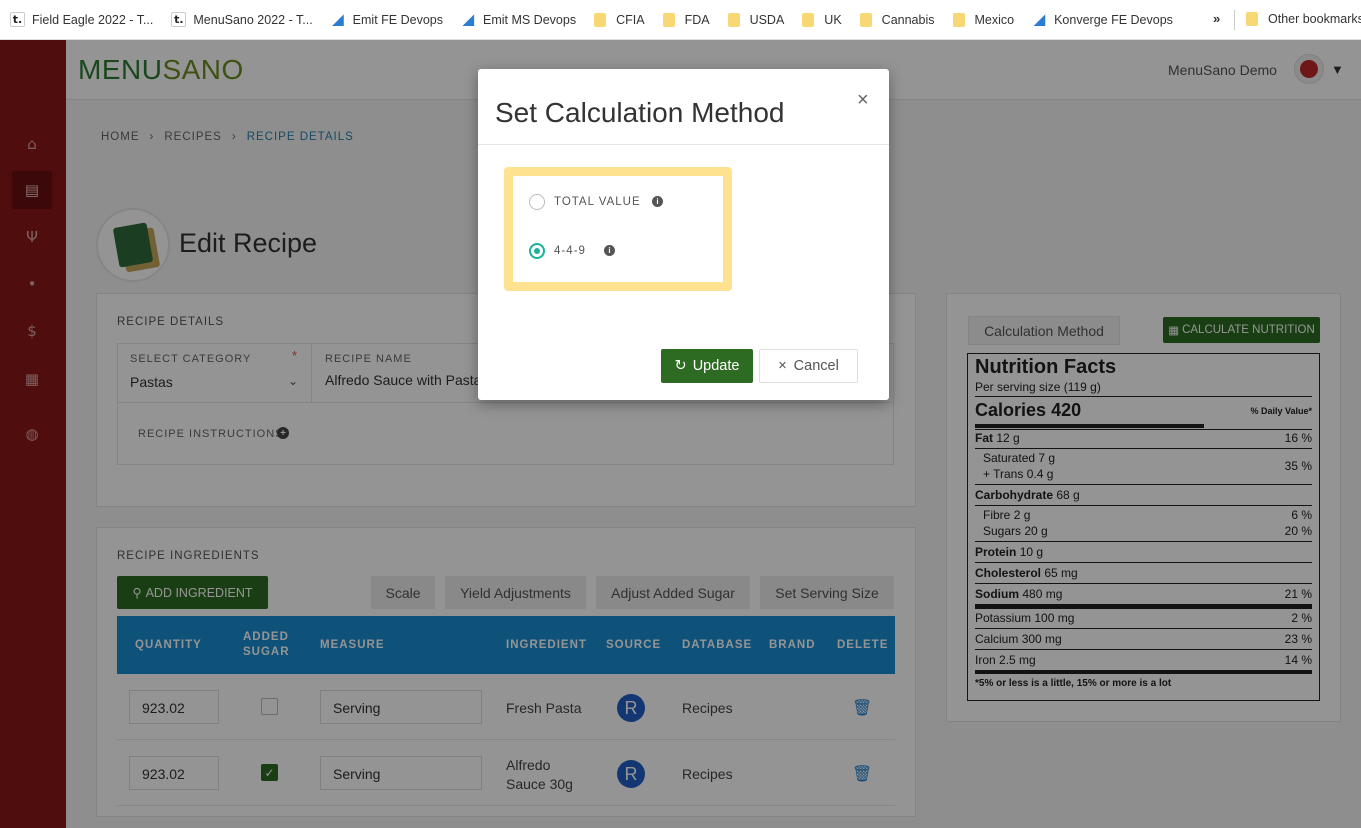 Image resolution: width=1361 pixels, height=828 pixels. What do you see at coordinates (1216, 18) in the screenshot?
I see `more-bookmarks-chevron-icon: »` at bounding box center [1216, 18].